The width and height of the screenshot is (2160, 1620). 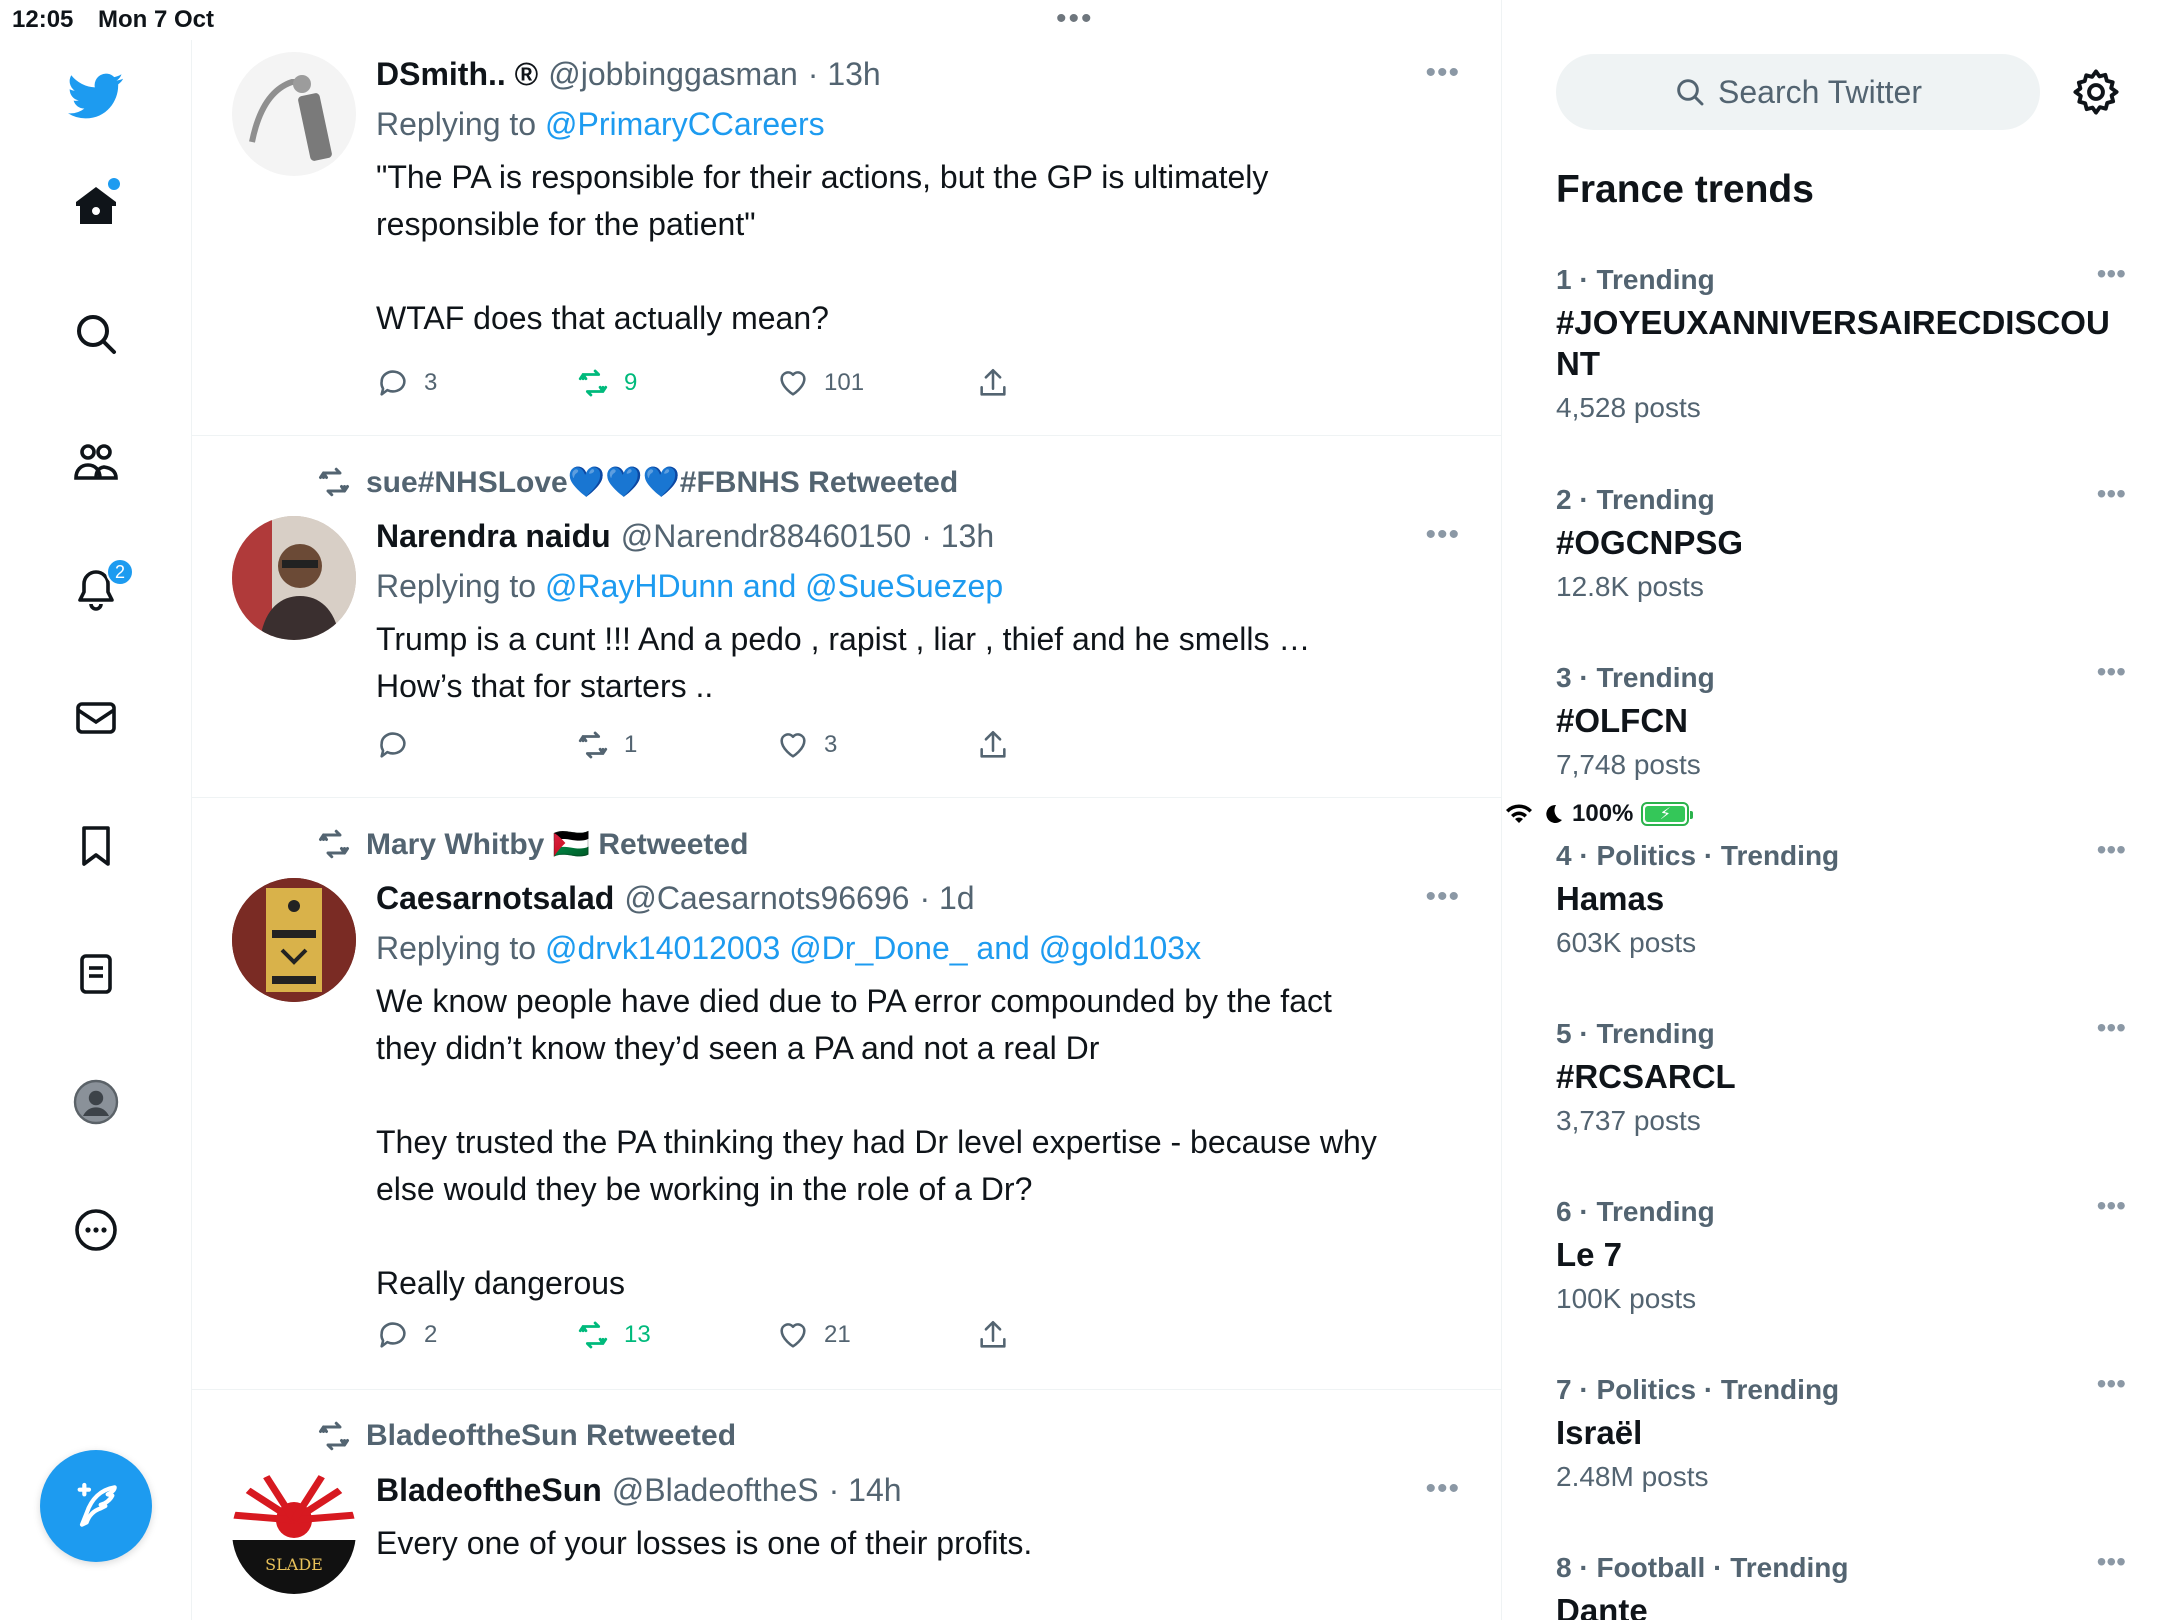 I want to click on compose-feather-icon, so click(x=97, y=1504).